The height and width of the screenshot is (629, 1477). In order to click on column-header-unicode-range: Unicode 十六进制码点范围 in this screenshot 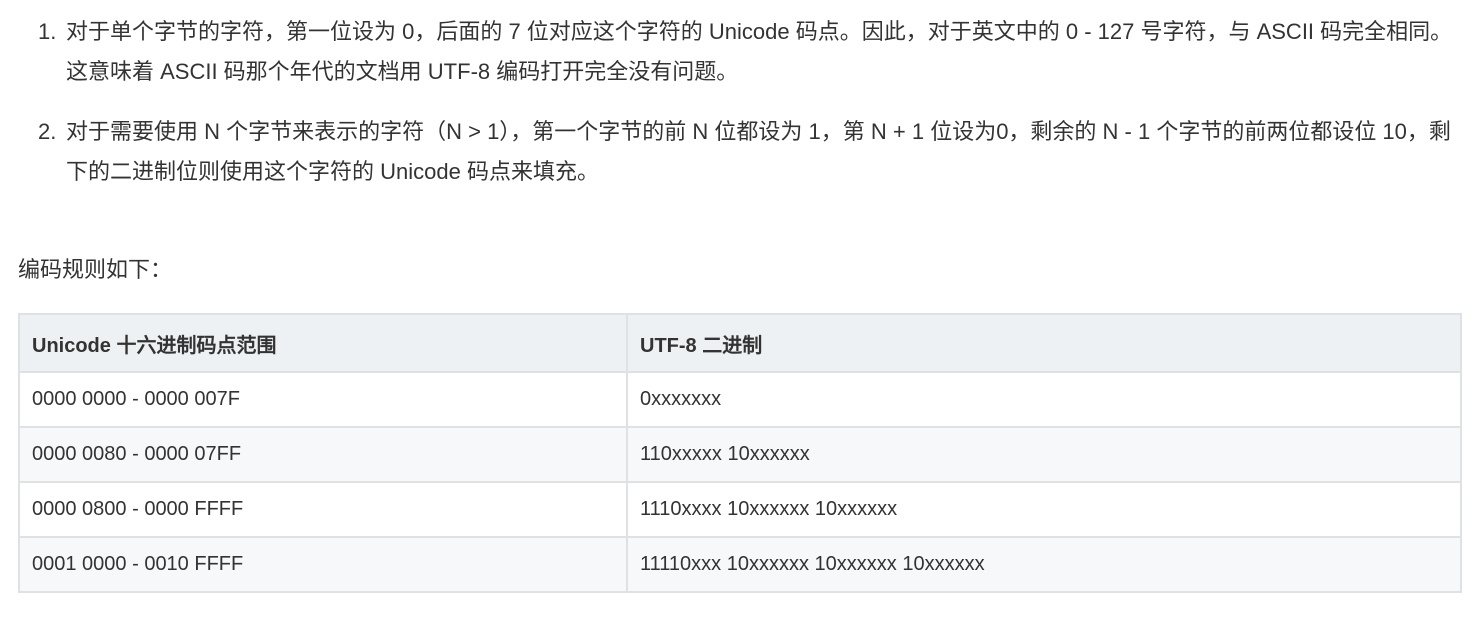, I will do `click(323, 343)`.